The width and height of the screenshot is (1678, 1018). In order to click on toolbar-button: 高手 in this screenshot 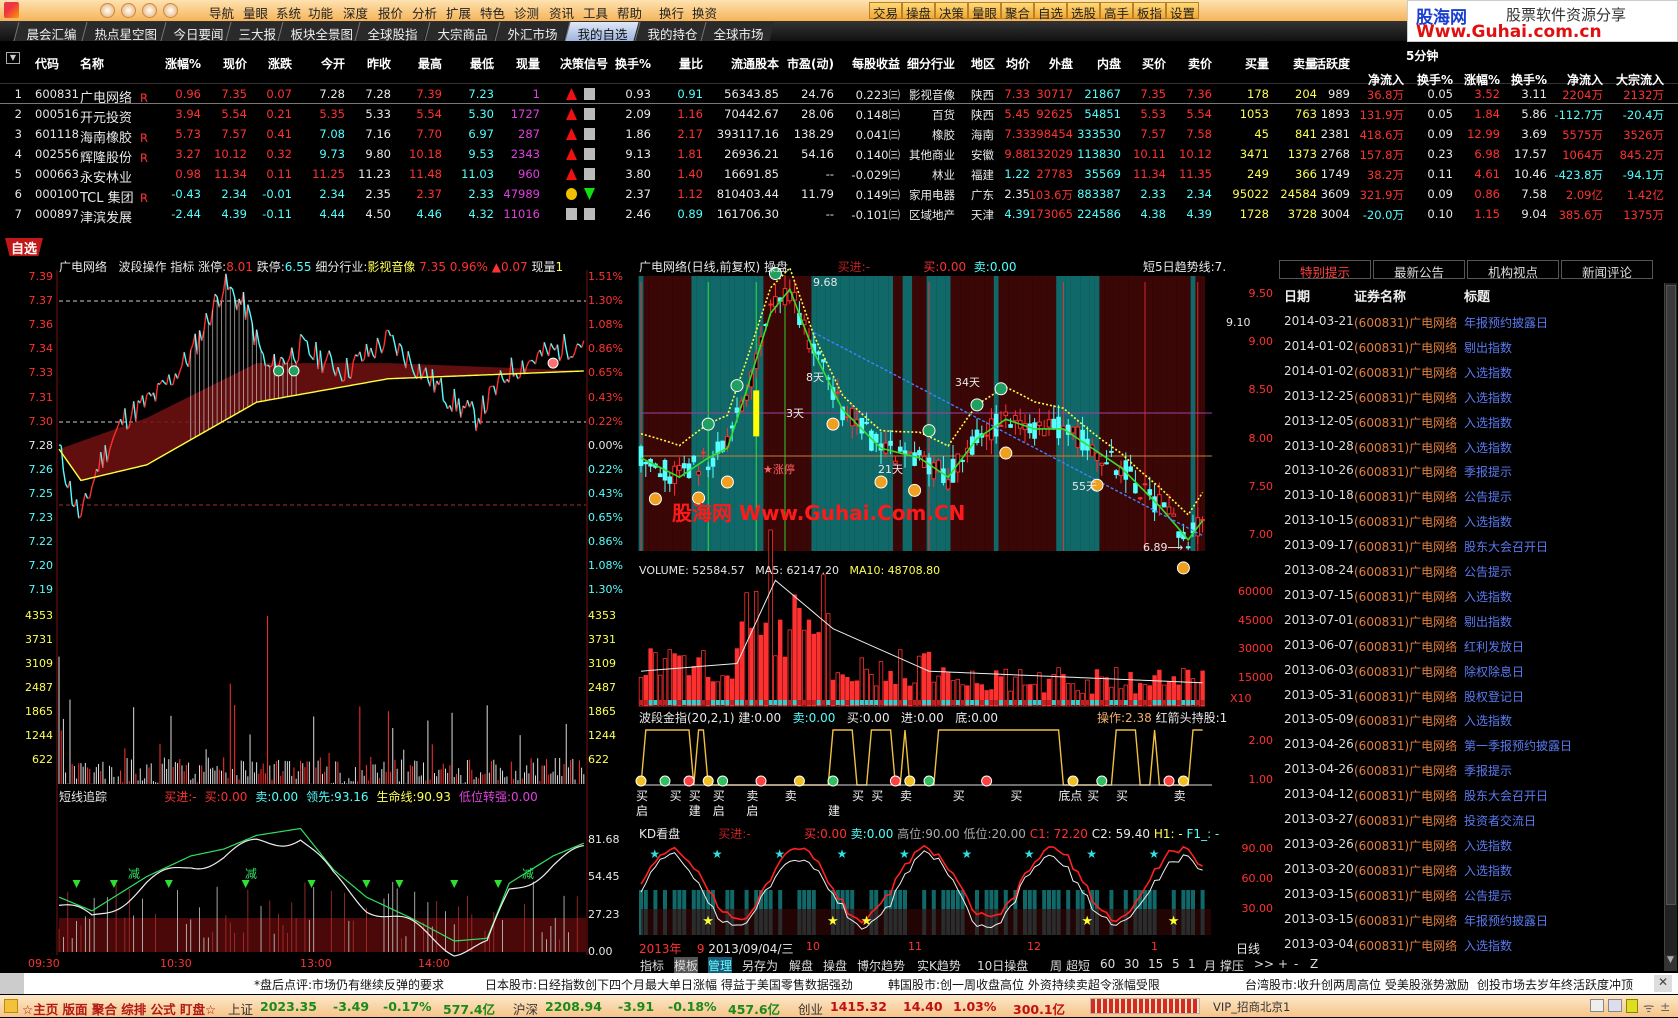, I will do `click(1116, 10)`.